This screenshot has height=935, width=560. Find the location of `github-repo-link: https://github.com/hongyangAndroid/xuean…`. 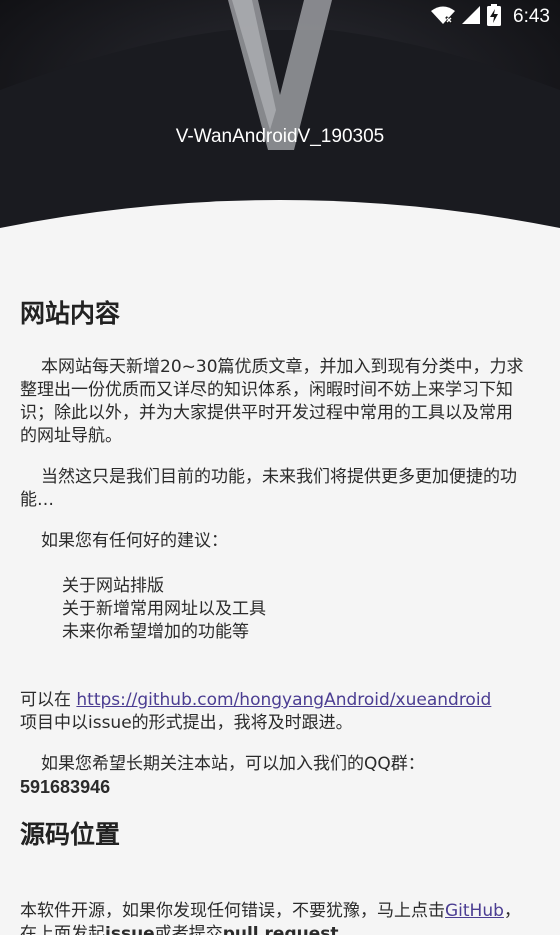

github-repo-link: https://github.com/hongyangAndroid/xuean… is located at coordinates (283, 700).